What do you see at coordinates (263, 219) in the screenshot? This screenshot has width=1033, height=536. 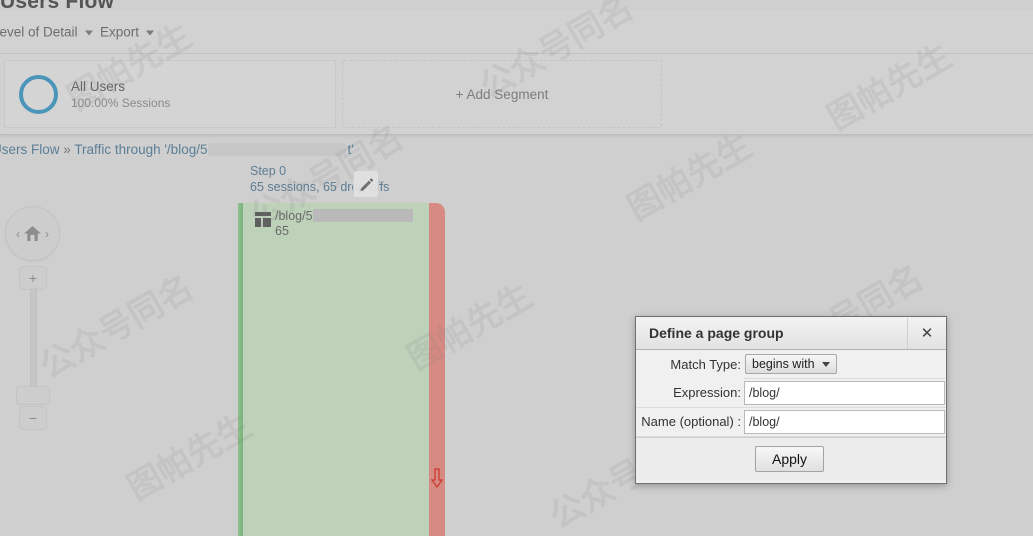 I see `page-template-icon` at bounding box center [263, 219].